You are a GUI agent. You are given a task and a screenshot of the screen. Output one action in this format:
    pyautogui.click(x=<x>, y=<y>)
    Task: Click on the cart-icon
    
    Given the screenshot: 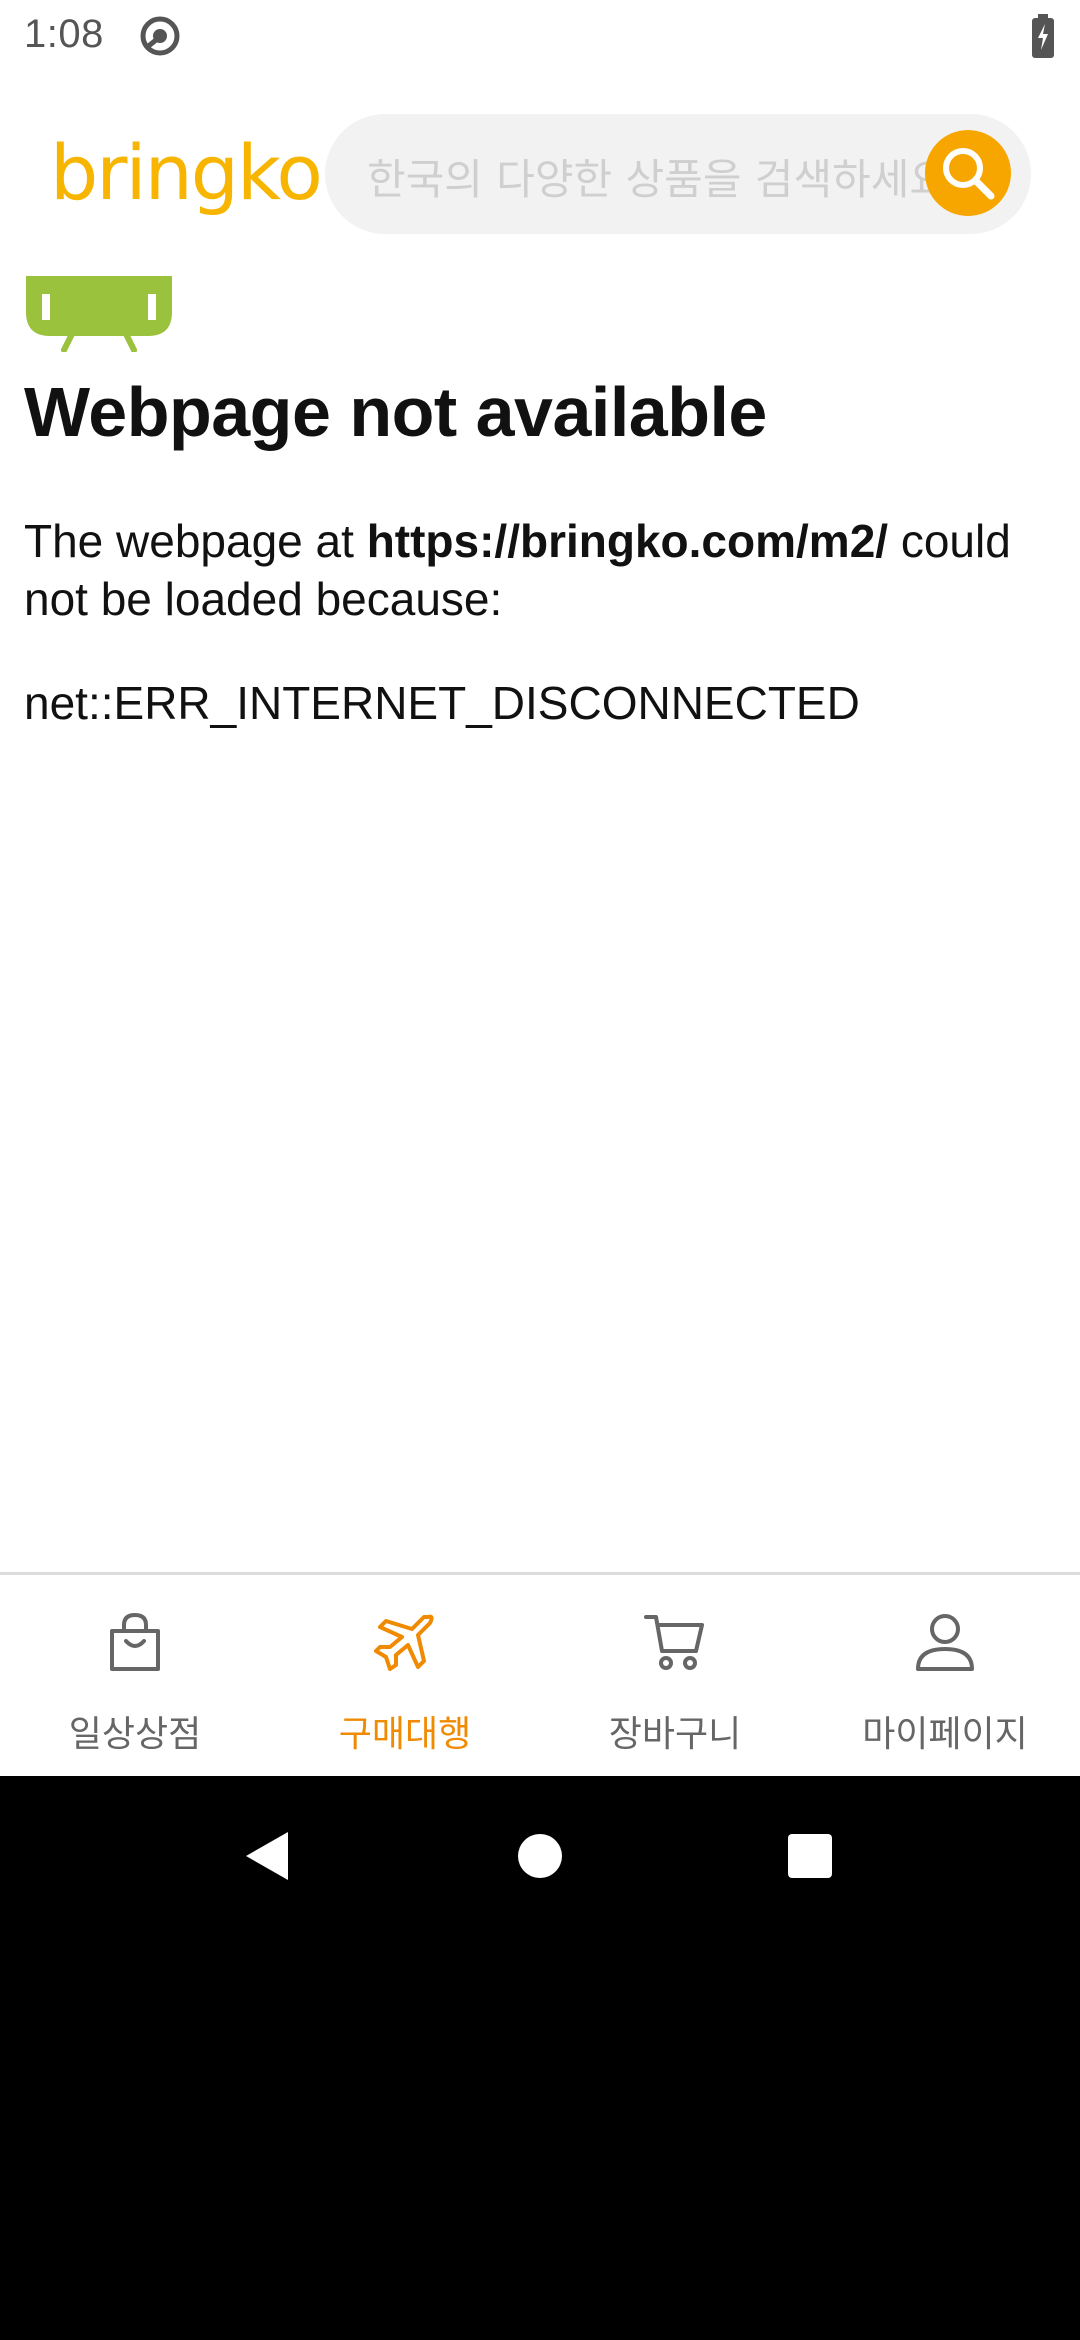 What is the action you would take?
    pyautogui.click(x=674, y=1642)
    